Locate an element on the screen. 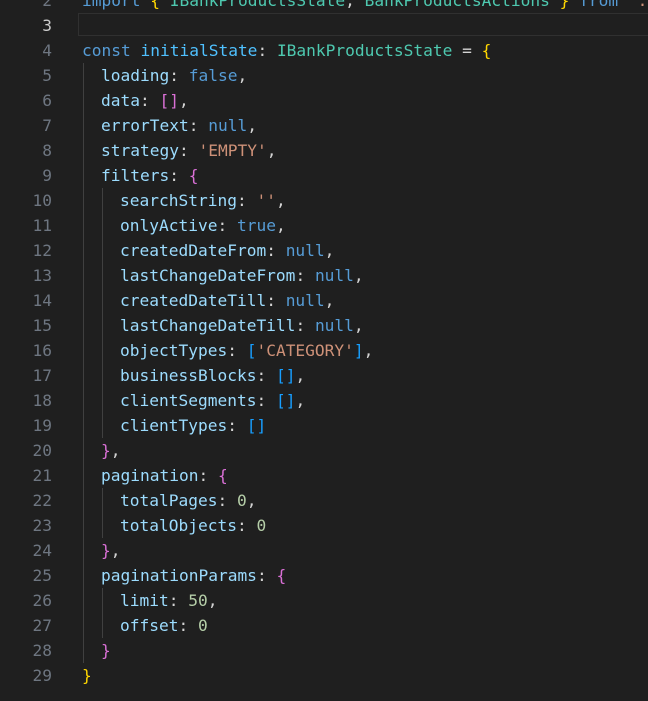 The image size is (648, 701). code-token: 'EMPTY' is located at coordinates (232, 150).